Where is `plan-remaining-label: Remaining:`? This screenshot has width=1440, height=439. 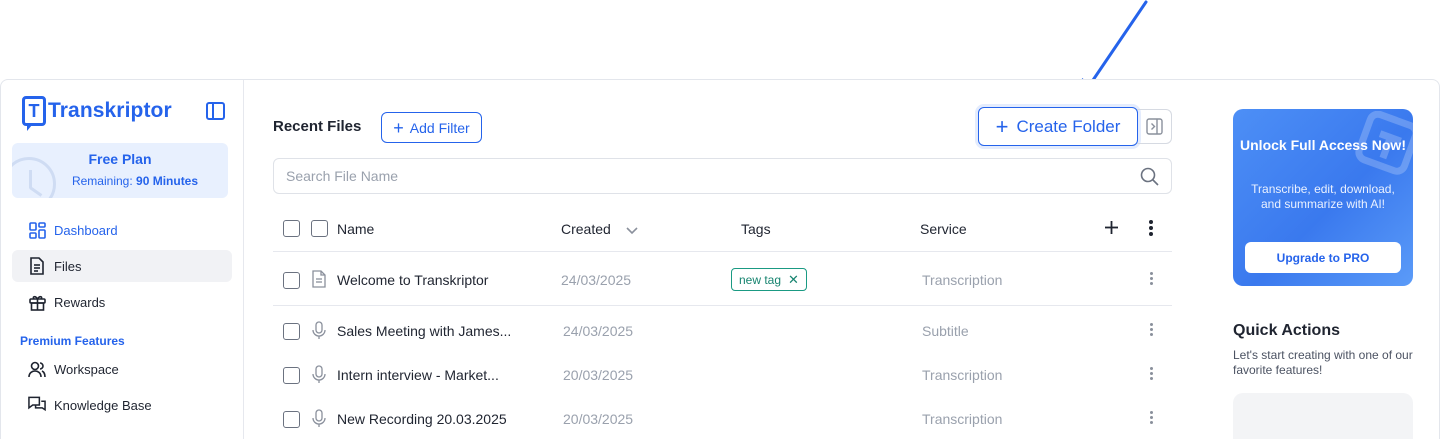 plan-remaining-label: Remaining: is located at coordinates (102, 181).